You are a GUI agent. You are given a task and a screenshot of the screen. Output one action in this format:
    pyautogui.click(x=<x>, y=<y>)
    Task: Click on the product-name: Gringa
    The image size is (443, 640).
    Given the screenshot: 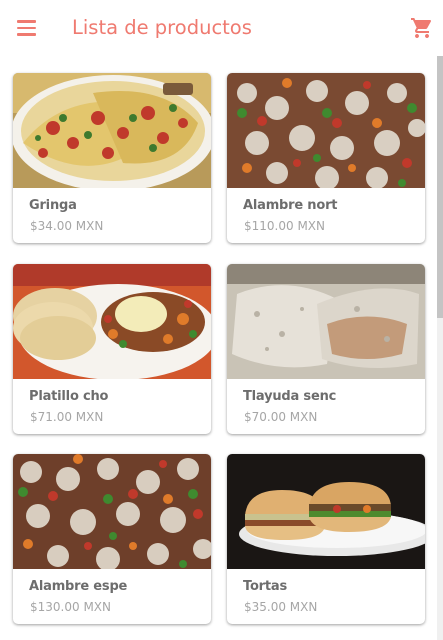 What is the action you would take?
    pyautogui.click(x=53, y=205)
    